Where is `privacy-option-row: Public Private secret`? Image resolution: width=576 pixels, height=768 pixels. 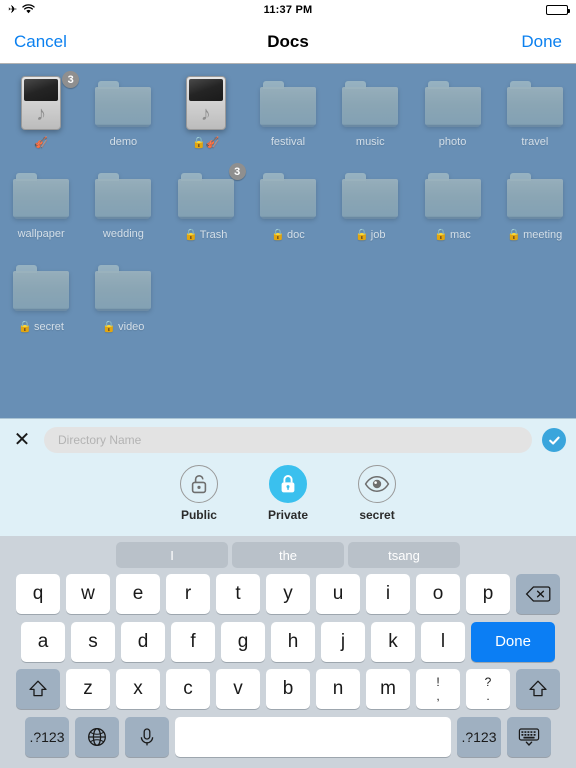
privacy-option-row: Public Private secret is located at coordinates (288, 491).